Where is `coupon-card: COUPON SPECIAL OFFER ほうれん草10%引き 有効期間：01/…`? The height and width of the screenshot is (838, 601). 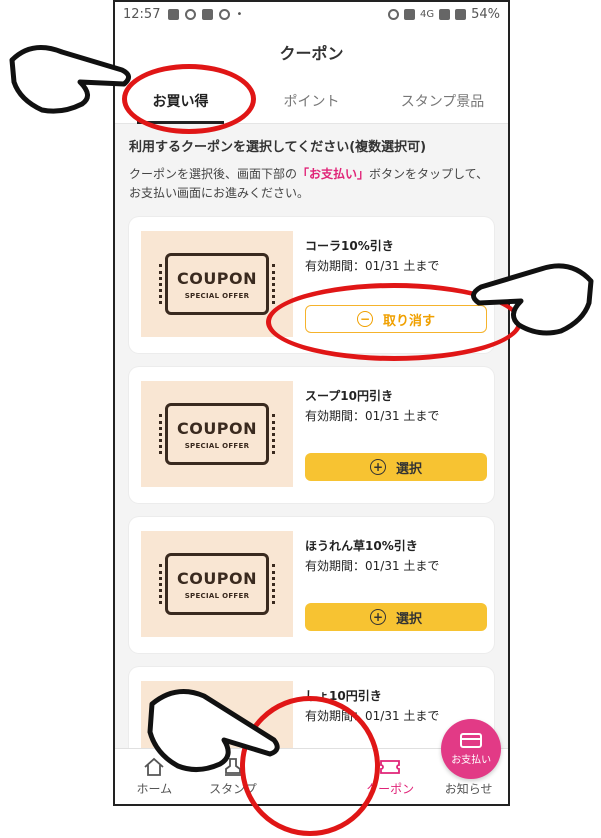
coupon-card: COUPON SPECIAL OFFER ほうれん草10%引き 有効期間：01/… is located at coordinates (311, 585).